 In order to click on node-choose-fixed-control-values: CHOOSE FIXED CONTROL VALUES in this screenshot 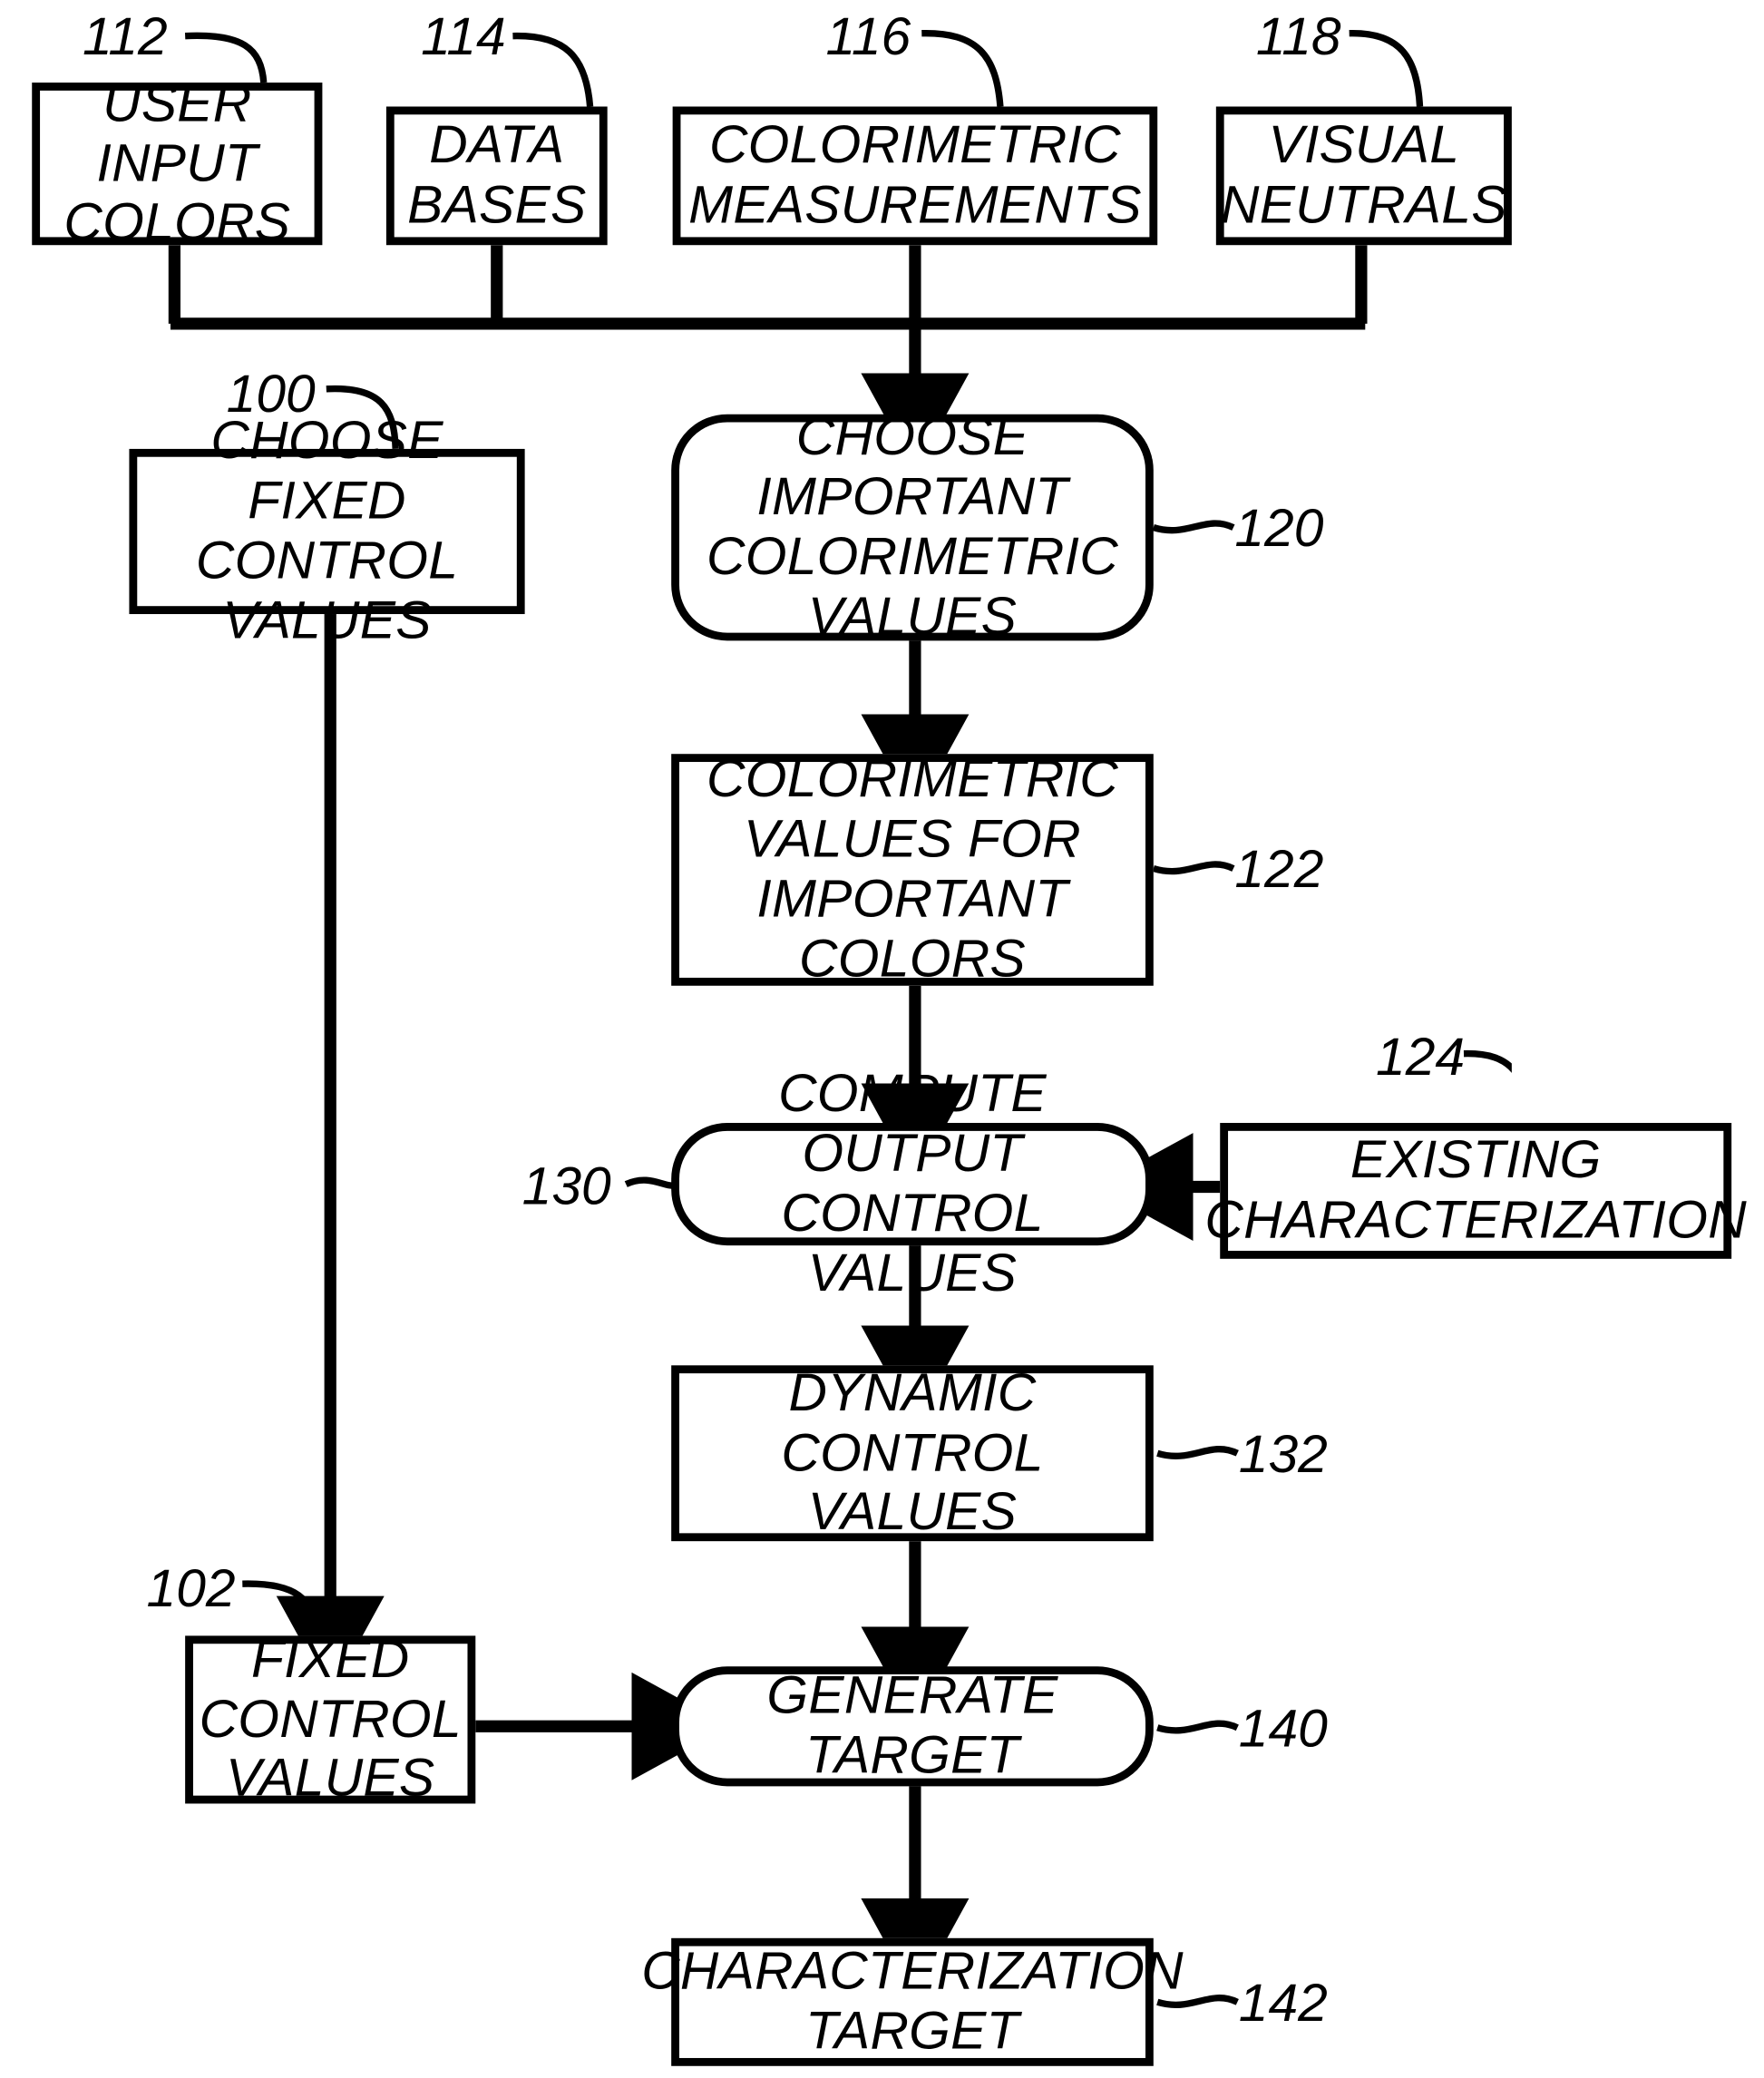, I will do `click(327, 530)`.